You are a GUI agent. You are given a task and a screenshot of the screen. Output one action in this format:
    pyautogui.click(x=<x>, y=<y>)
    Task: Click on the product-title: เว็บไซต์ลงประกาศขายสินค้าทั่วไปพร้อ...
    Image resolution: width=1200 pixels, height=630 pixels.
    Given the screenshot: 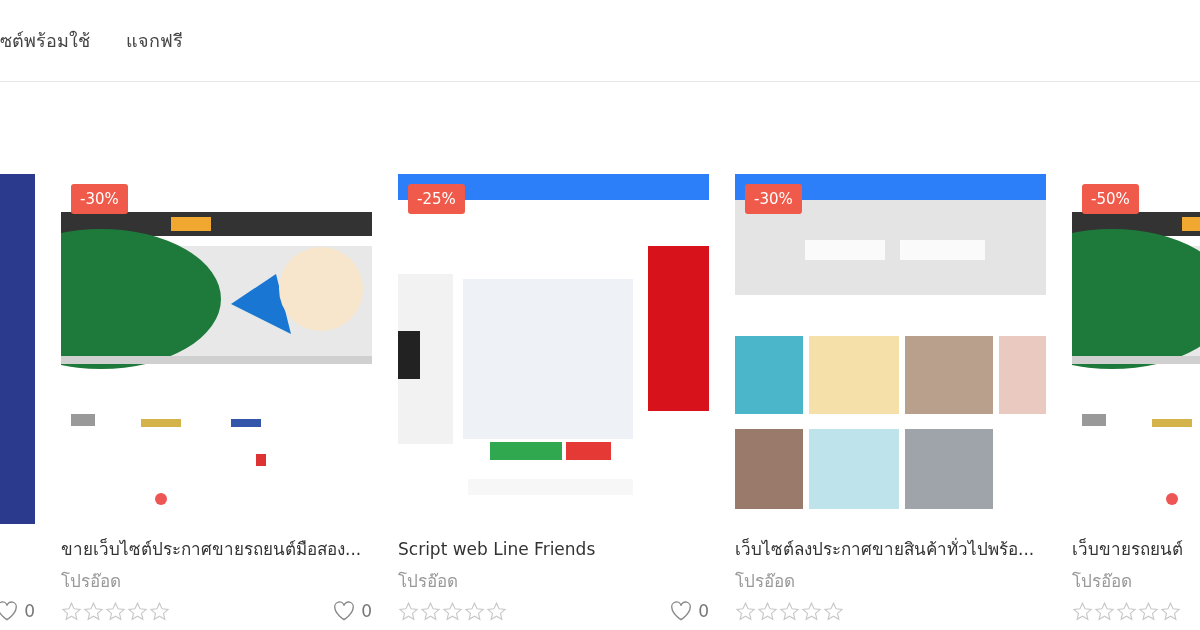 What is the action you would take?
    pyautogui.click(x=890, y=549)
    